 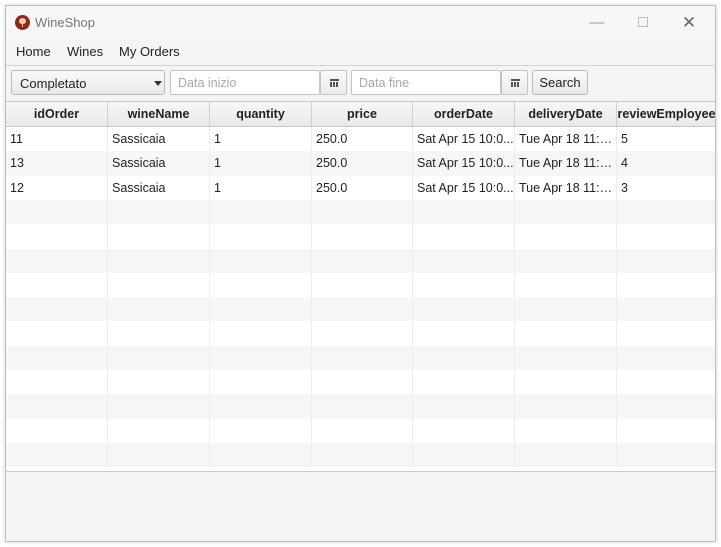 What do you see at coordinates (245, 82) in the screenshot?
I see `start-date-input` at bounding box center [245, 82].